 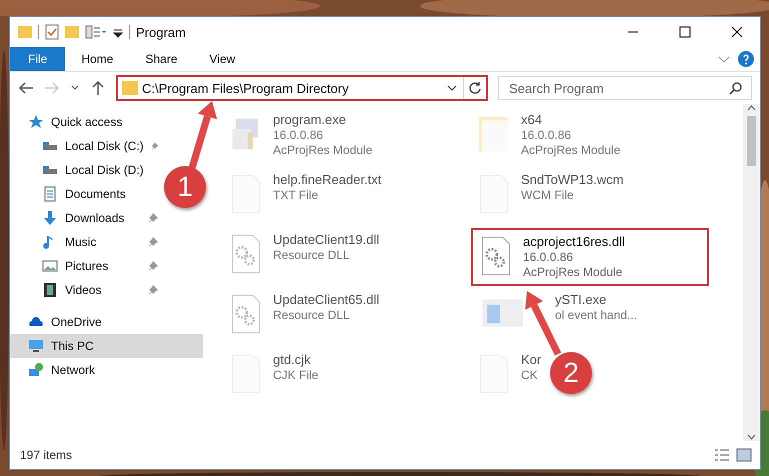 I want to click on file-item: SndToWP13.wcm WCM File, so click(x=550, y=197).